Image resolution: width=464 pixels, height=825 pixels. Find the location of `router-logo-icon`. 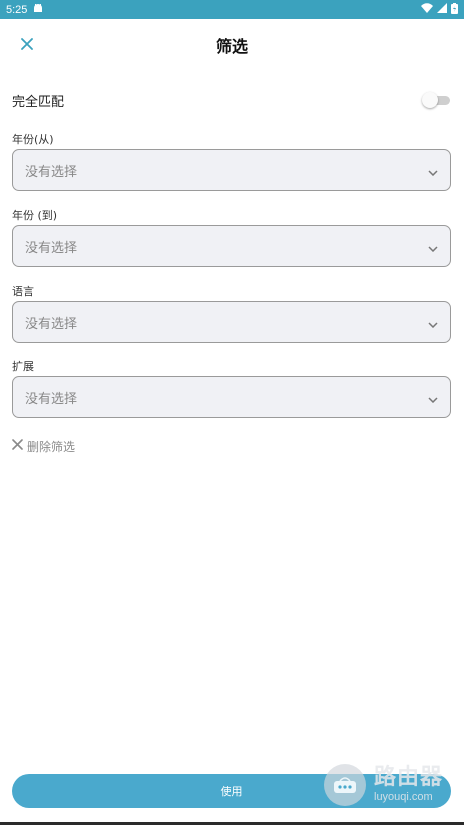

router-logo-icon is located at coordinates (345, 785).